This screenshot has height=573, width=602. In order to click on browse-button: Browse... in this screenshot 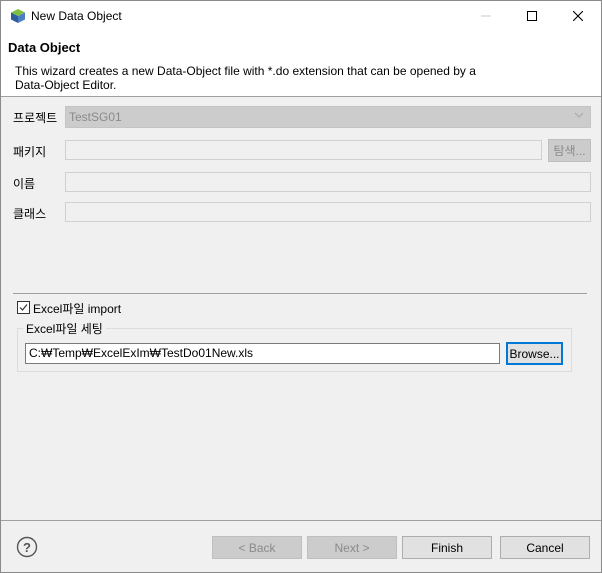, I will do `click(534, 353)`.